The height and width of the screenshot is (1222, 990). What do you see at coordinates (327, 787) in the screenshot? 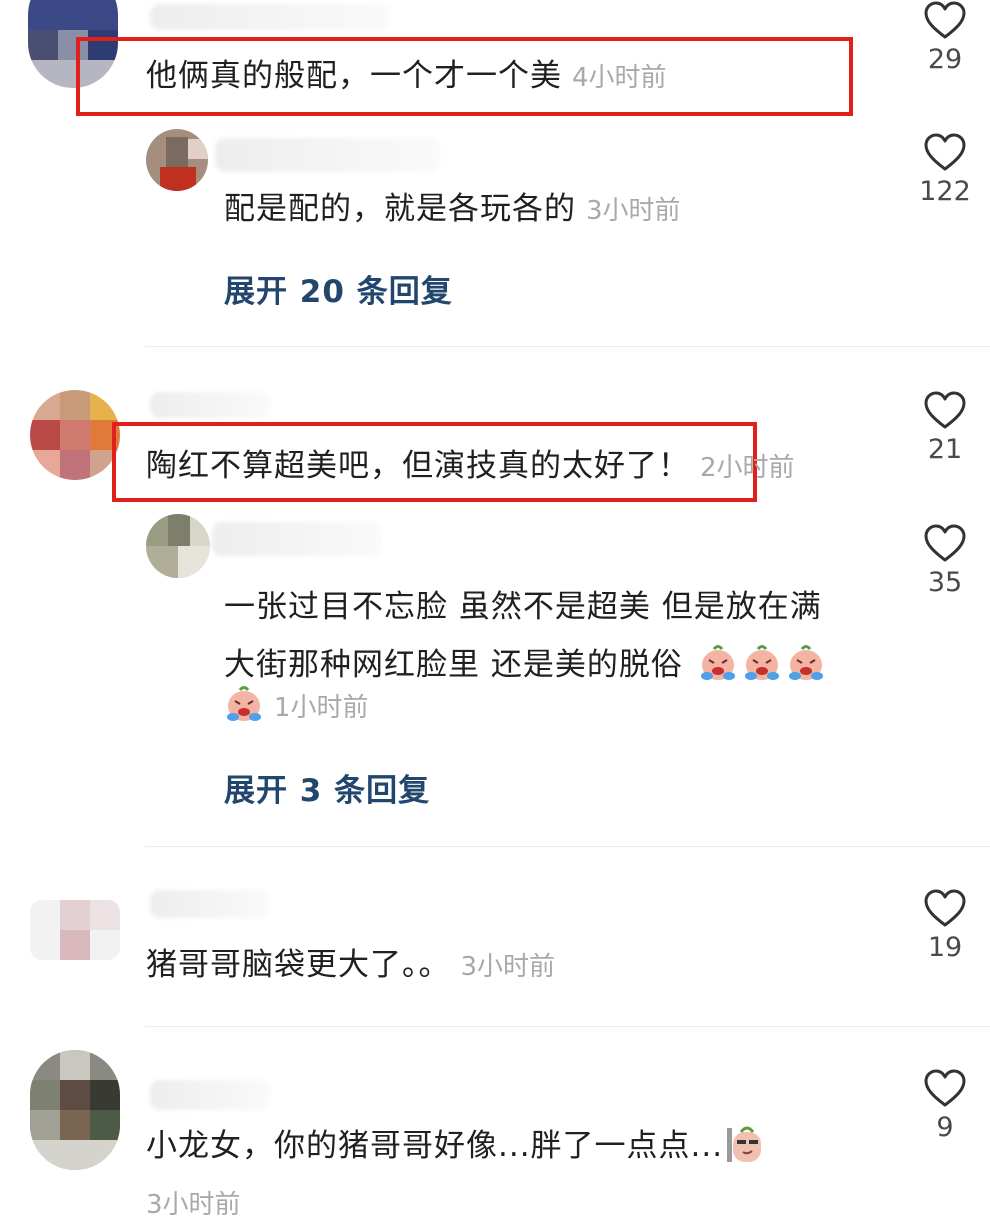
I see `expand-replies-link: 展开 3 条回复` at bounding box center [327, 787].